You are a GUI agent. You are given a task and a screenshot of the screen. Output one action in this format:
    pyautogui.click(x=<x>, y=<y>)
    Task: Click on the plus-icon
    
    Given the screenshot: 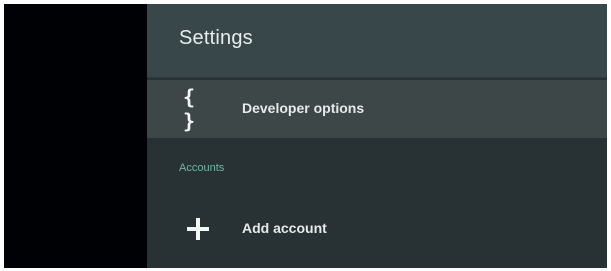 What is the action you would take?
    pyautogui.click(x=198, y=229)
    